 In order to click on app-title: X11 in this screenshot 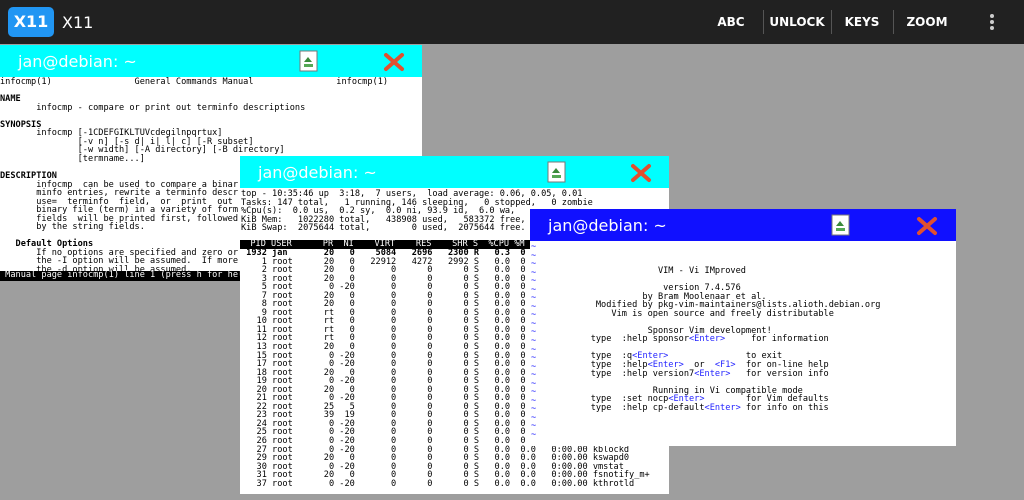, I will do `click(78, 22)`.